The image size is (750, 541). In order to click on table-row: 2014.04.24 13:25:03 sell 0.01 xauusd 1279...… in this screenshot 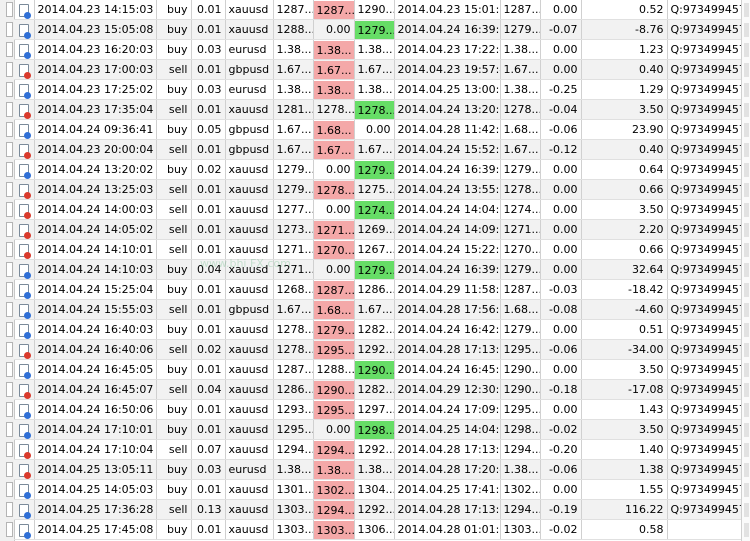, I will do `click(378, 189)`.